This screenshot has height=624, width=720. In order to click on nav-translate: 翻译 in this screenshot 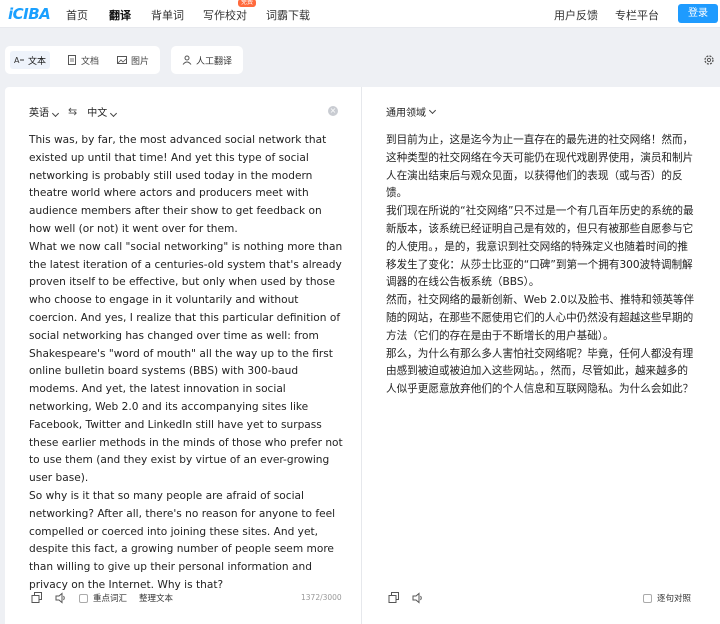, I will do `click(120, 15)`.